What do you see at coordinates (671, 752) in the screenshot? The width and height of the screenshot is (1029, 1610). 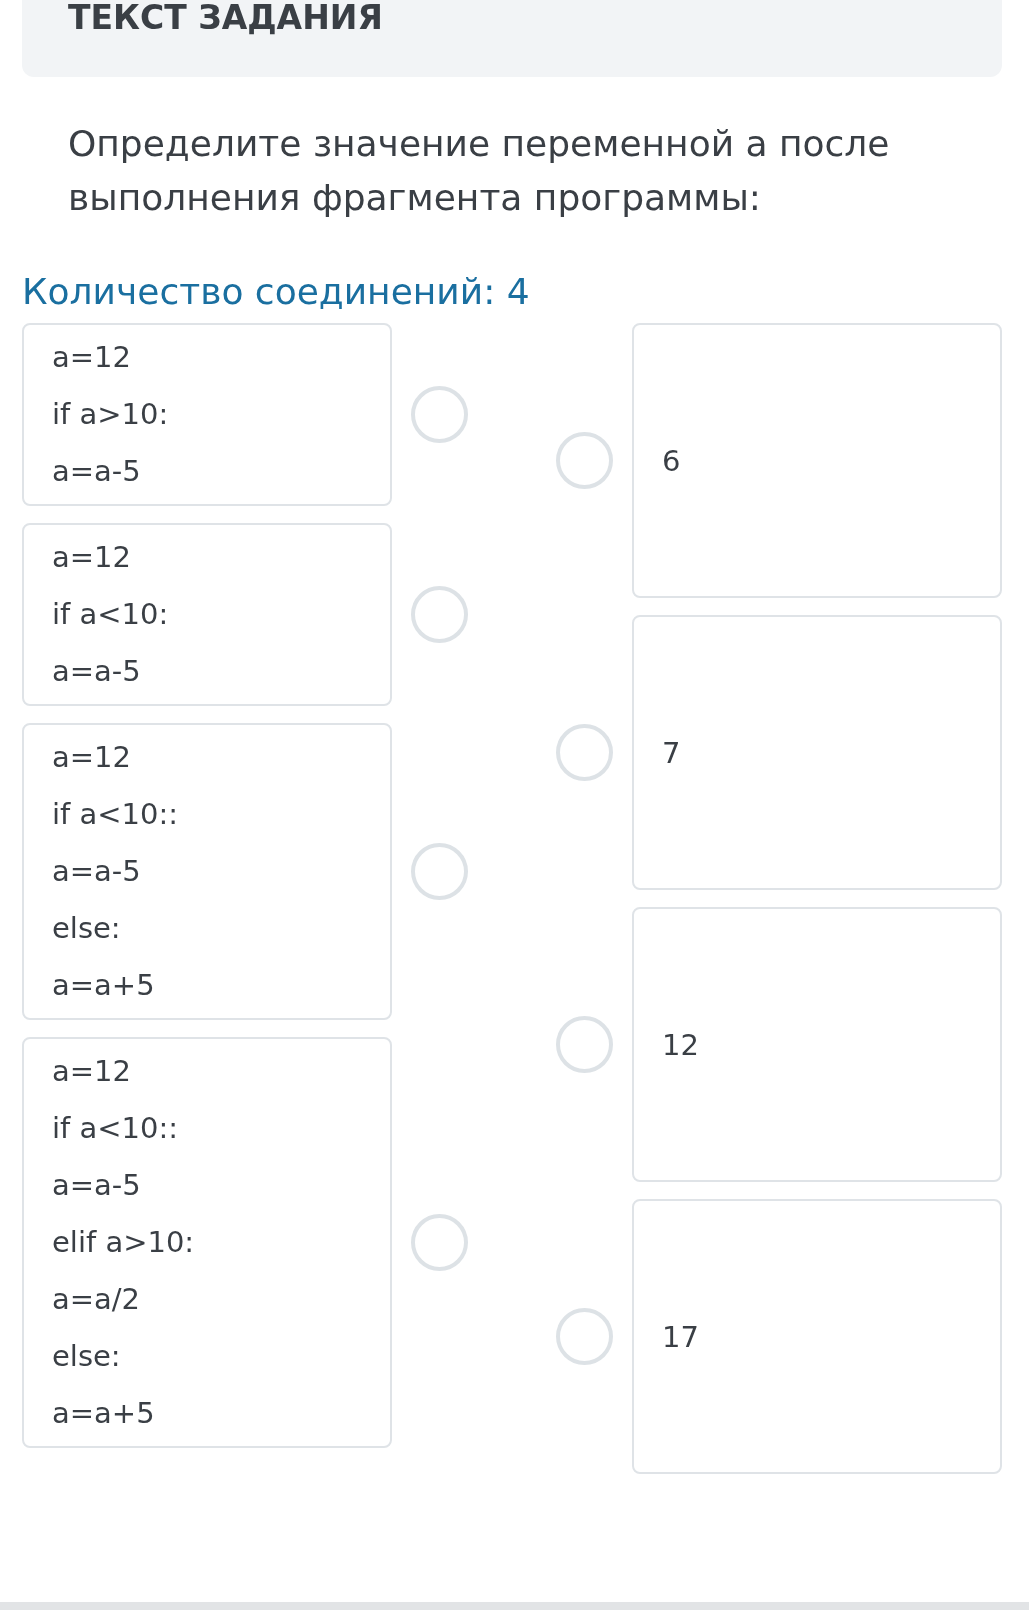 I see `answer-value: 7` at bounding box center [671, 752].